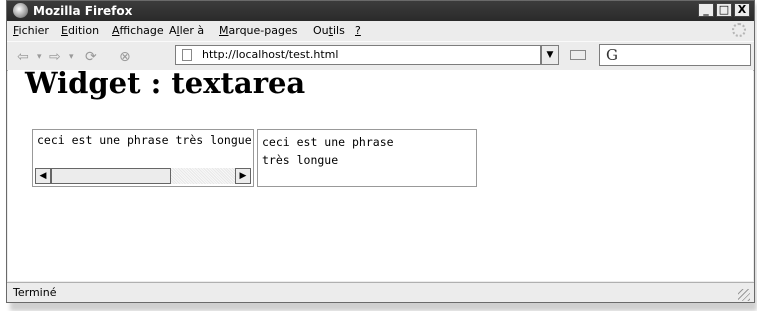 Image resolution: width=757 pixels, height=311 pixels. Describe the element at coordinates (39, 57) in the screenshot. I see `back-dropdown-icon: ▾` at that location.